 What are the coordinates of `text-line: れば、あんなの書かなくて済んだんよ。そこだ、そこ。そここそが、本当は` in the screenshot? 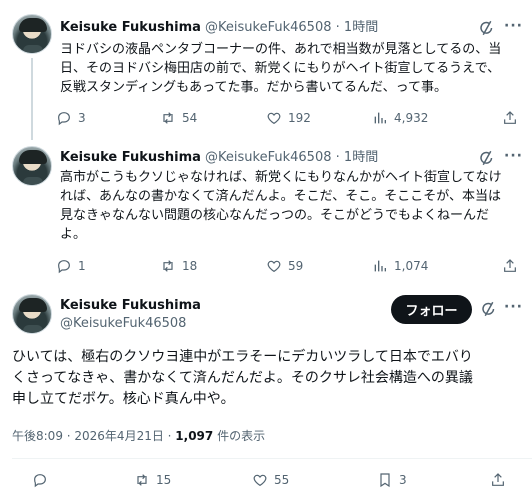 It's located at (280, 196).